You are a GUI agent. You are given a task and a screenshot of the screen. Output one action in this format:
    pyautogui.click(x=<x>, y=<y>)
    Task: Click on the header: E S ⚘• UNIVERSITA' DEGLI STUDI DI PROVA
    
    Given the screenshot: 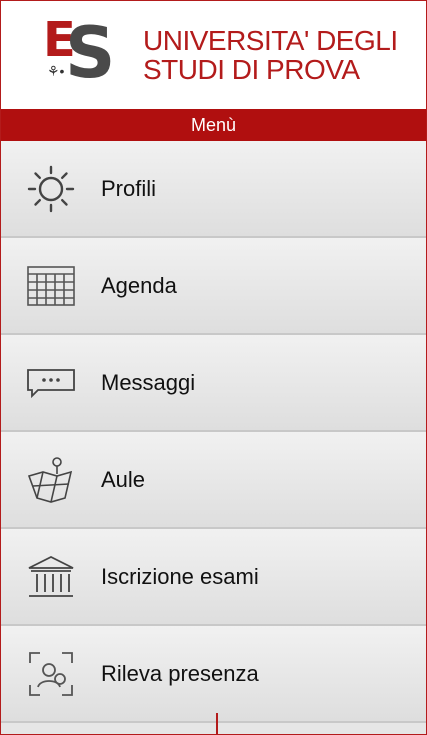 What is the action you would take?
    pyautogui.click(x=213, y=55)
    